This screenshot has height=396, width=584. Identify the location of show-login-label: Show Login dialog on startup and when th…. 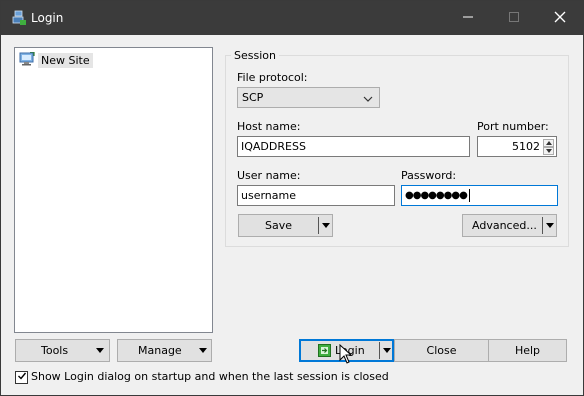
(210, 376).